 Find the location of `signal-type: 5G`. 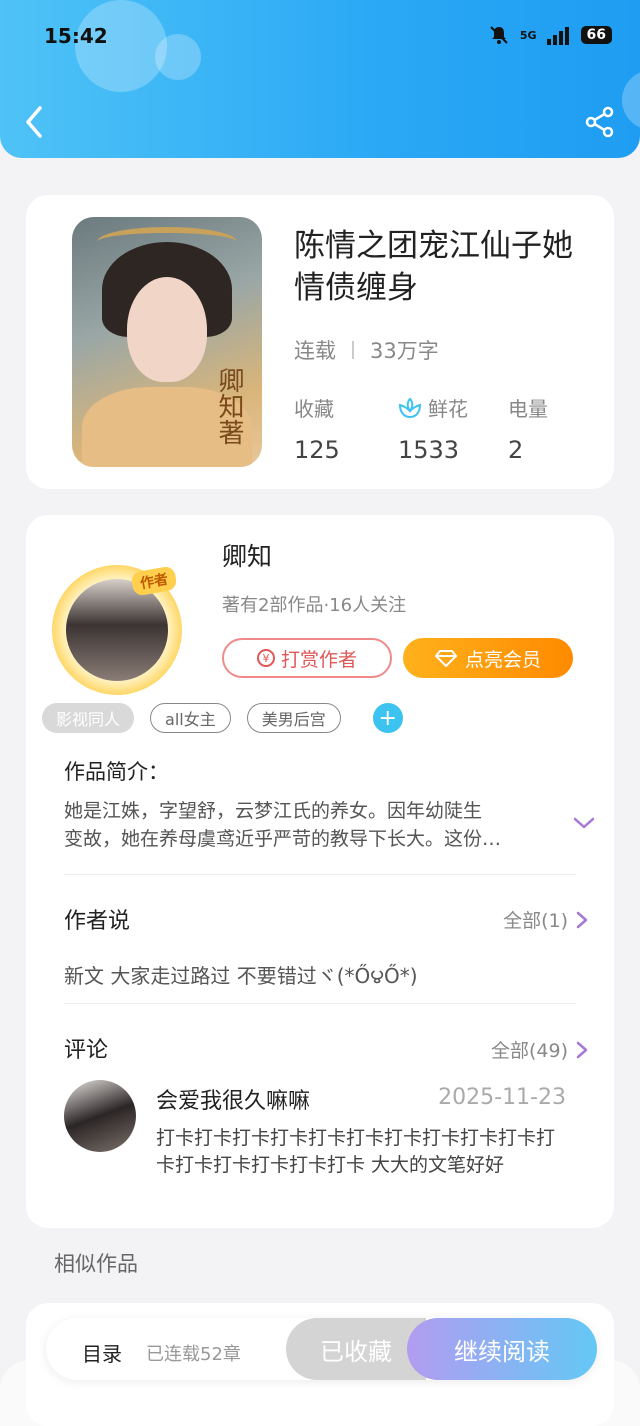

signal-type: 5G is located at coordinates (528, 35).